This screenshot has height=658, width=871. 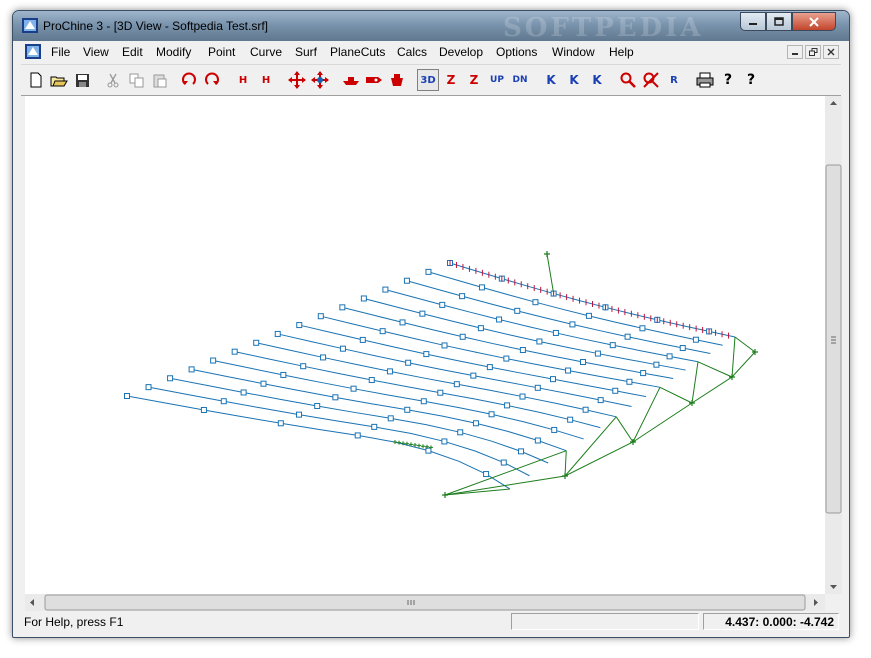 I want to click on help-icon: ?, so click(x=728, y=80).